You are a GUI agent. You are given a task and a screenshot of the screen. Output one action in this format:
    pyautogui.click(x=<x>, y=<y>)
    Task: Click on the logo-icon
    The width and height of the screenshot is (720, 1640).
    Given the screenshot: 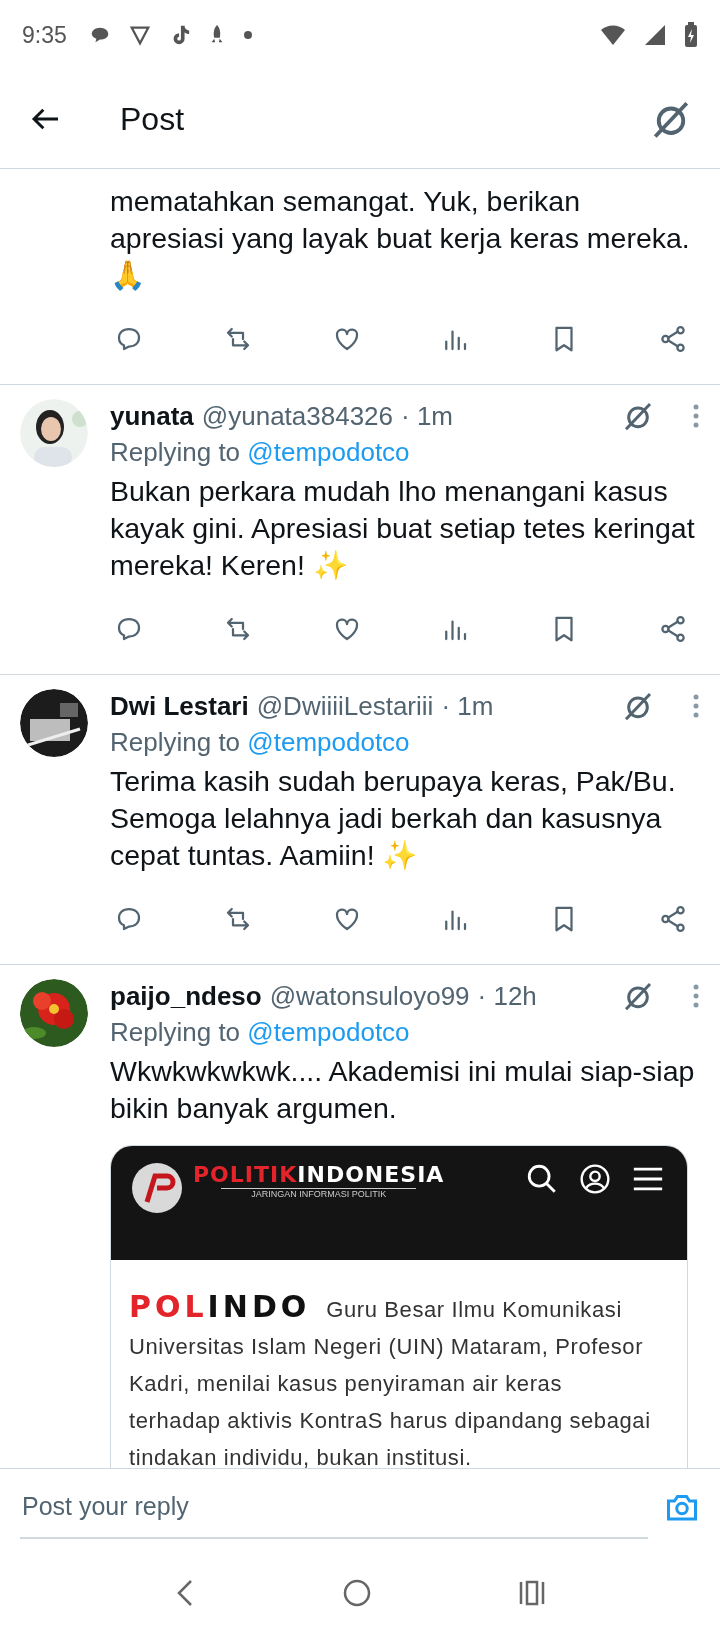 What is the action you would take?
    pyautogui.click(x=157, y=1188)
    